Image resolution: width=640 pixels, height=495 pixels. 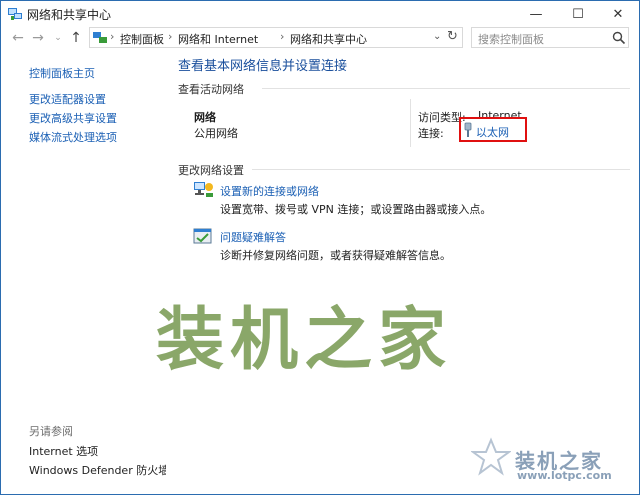 I want to click on chevron-down-icon: ⌄, so click(x=58, y=38).